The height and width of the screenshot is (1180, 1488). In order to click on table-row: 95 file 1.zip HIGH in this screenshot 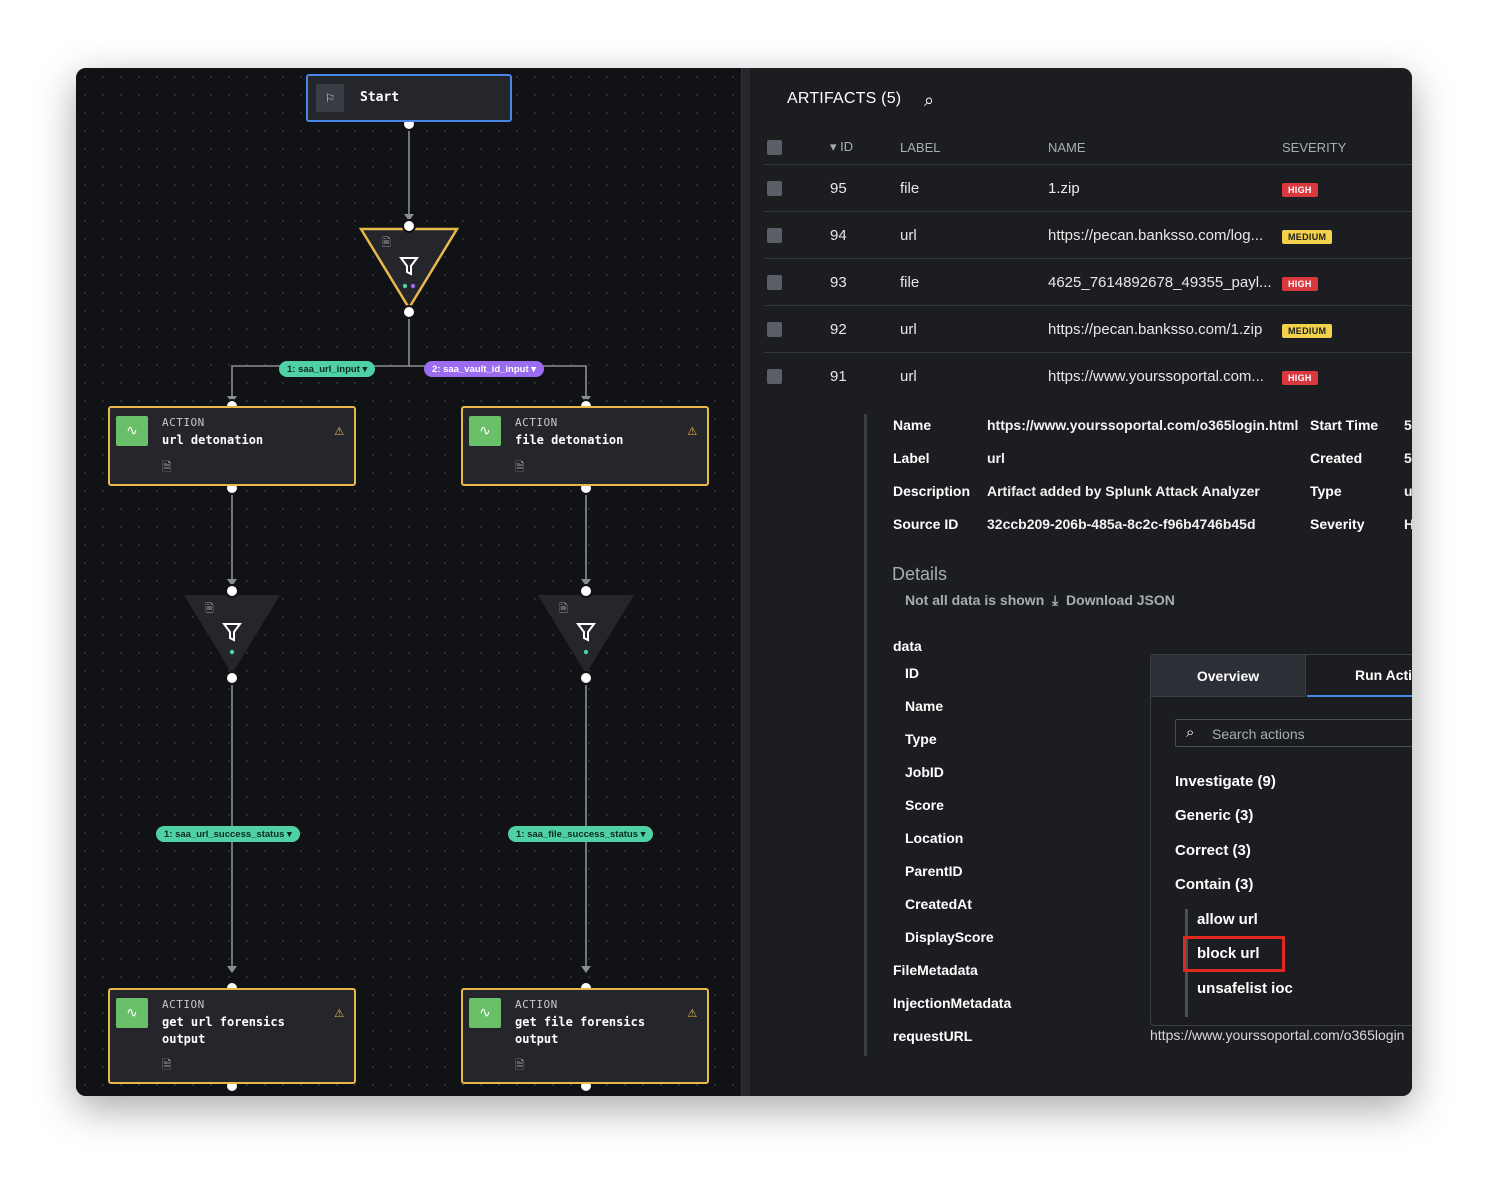, I will do `click(1088, 188)`.